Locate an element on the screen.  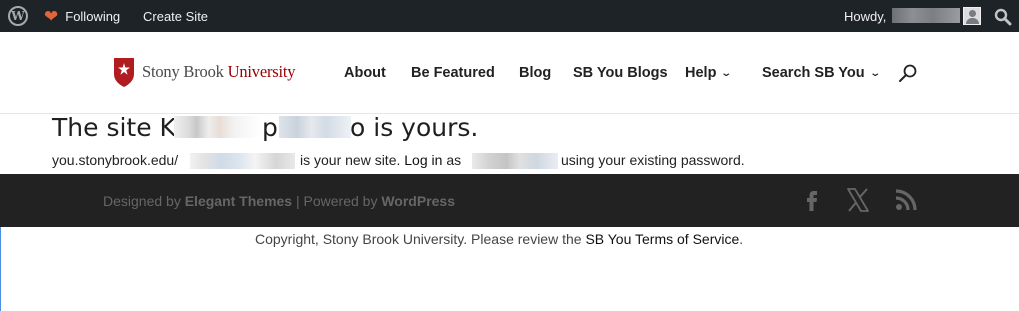
nav-be-featured: Be Featured is located at coordinates (453, 73).